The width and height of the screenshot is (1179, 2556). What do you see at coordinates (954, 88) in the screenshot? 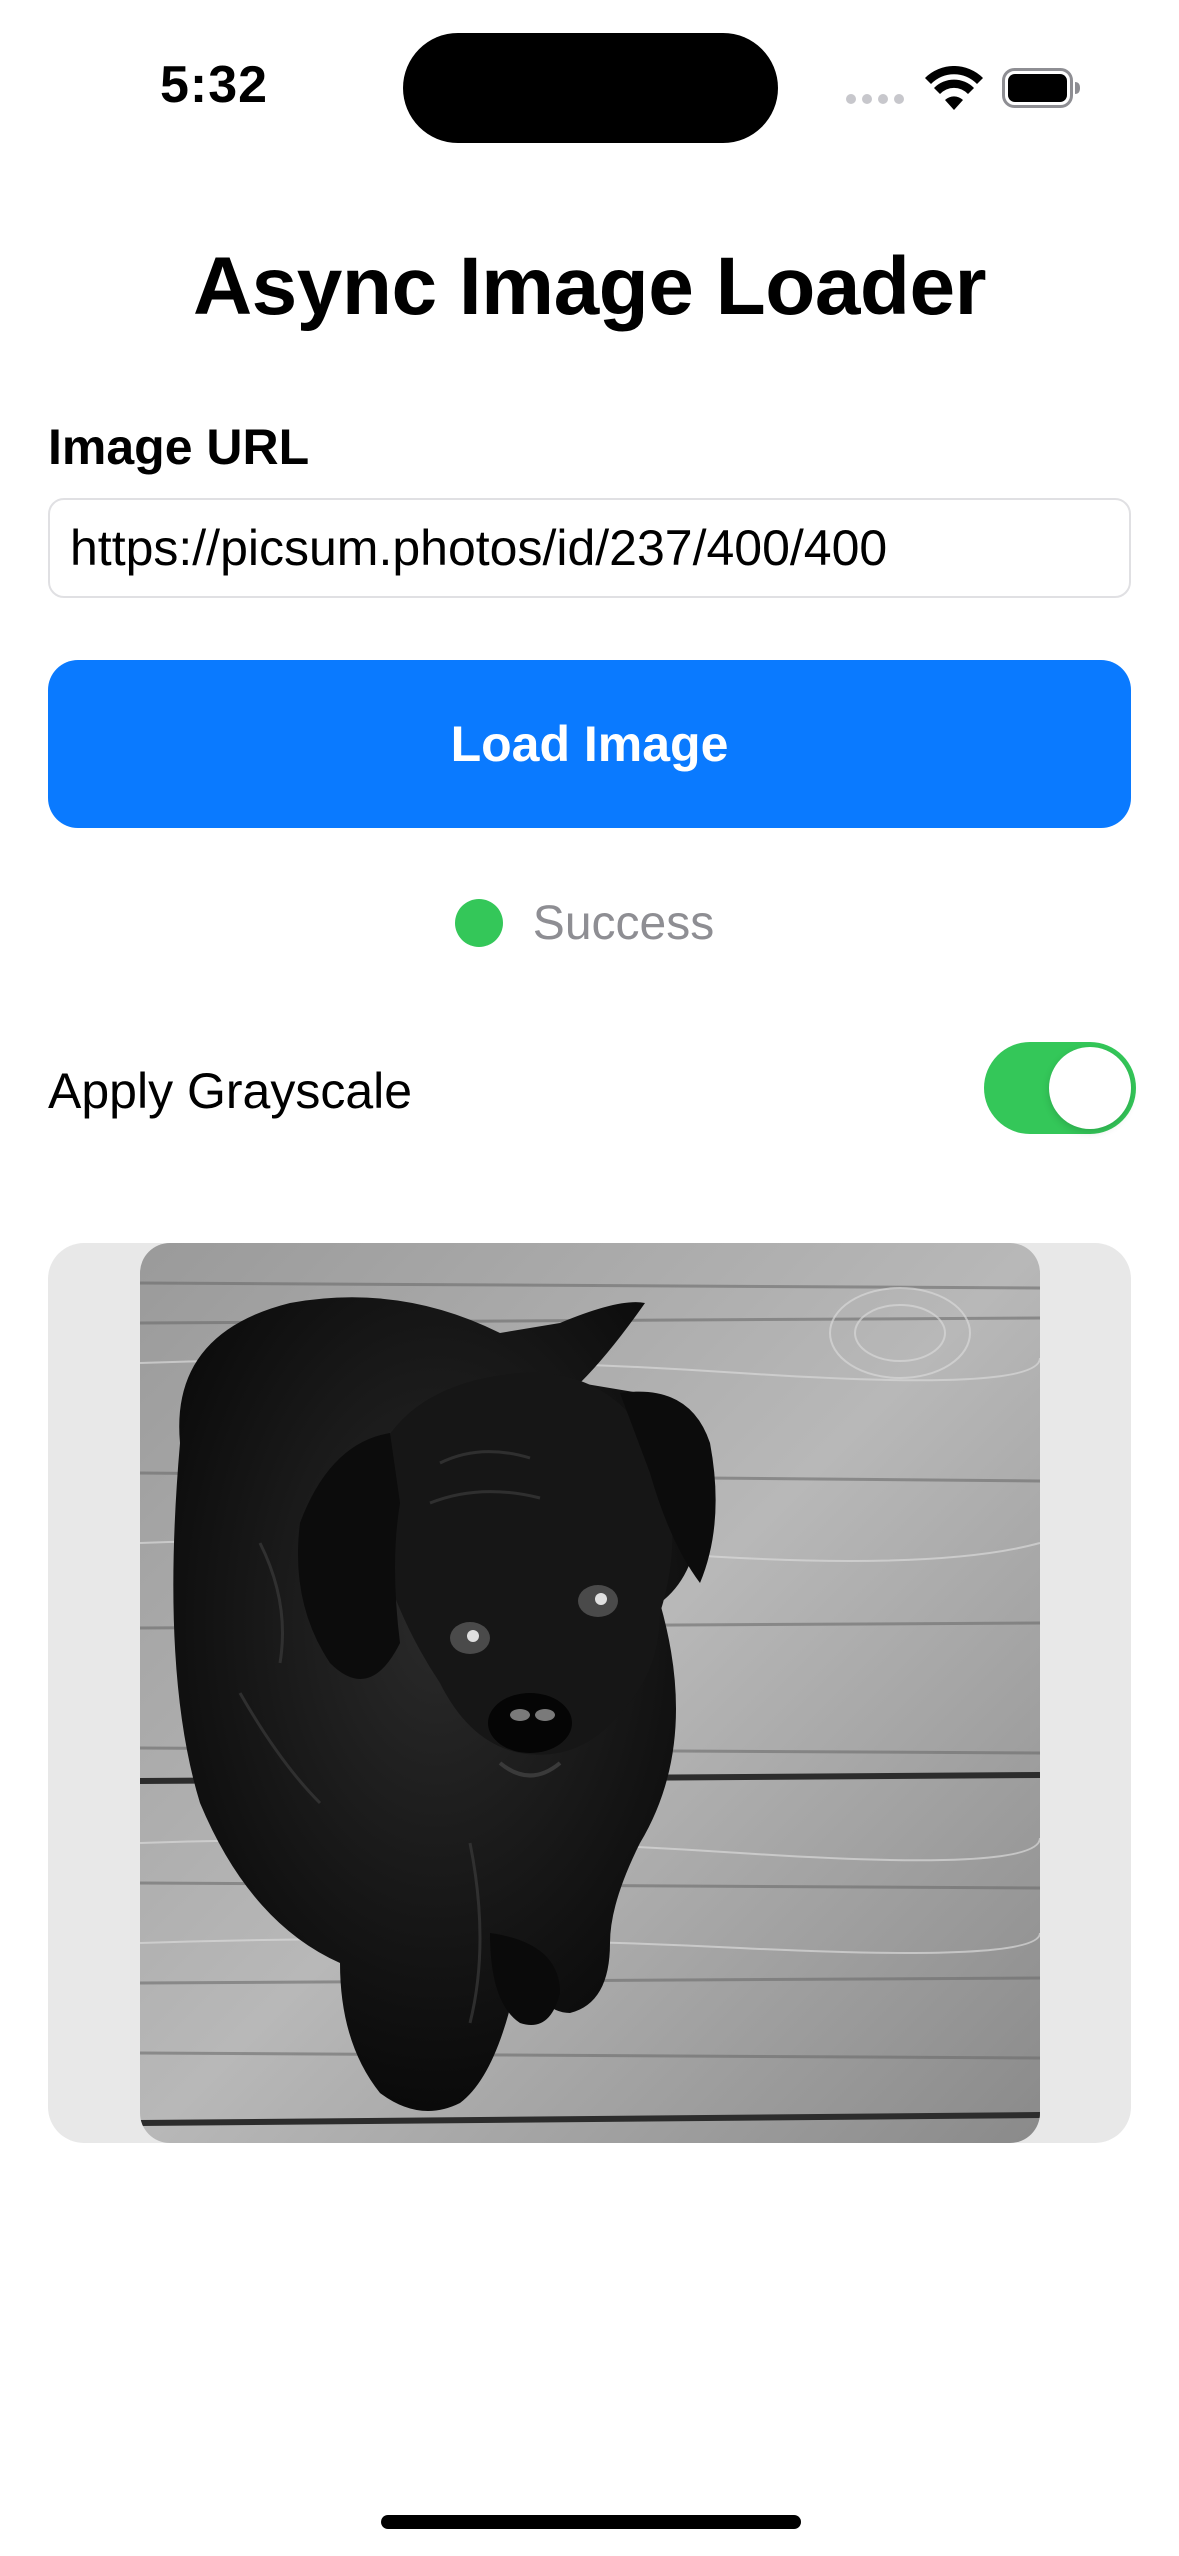
I see `wifi-icon` at bounding box center [954, 88].